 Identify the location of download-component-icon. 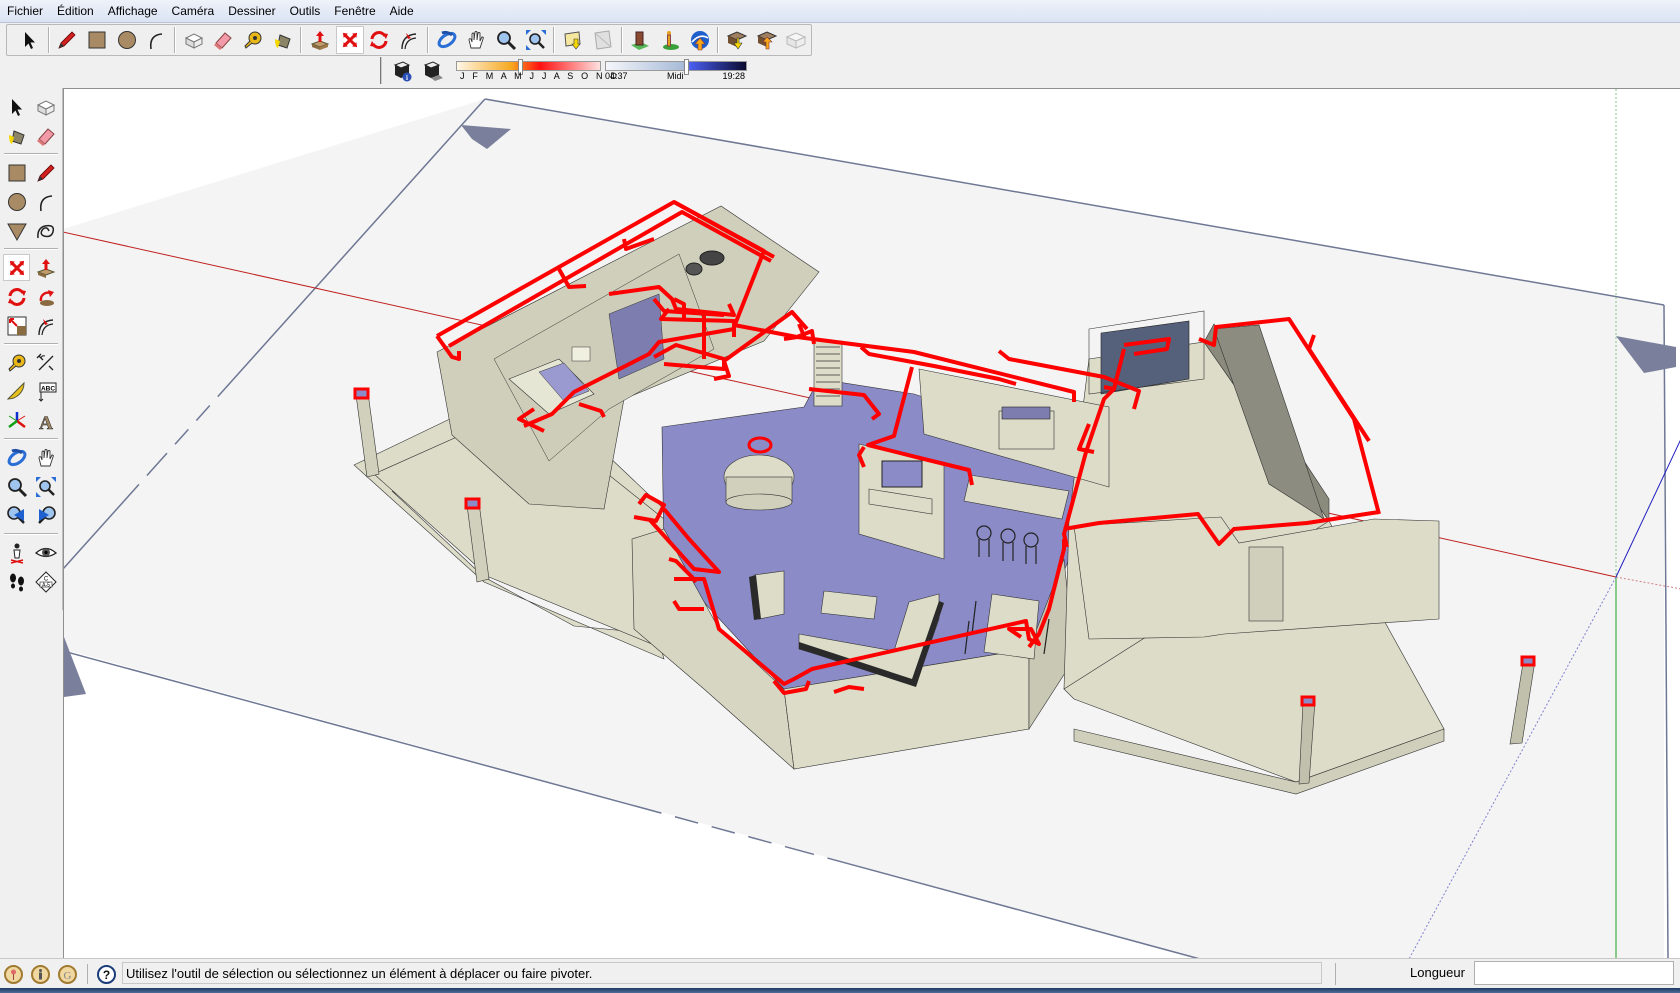
(737, 40).